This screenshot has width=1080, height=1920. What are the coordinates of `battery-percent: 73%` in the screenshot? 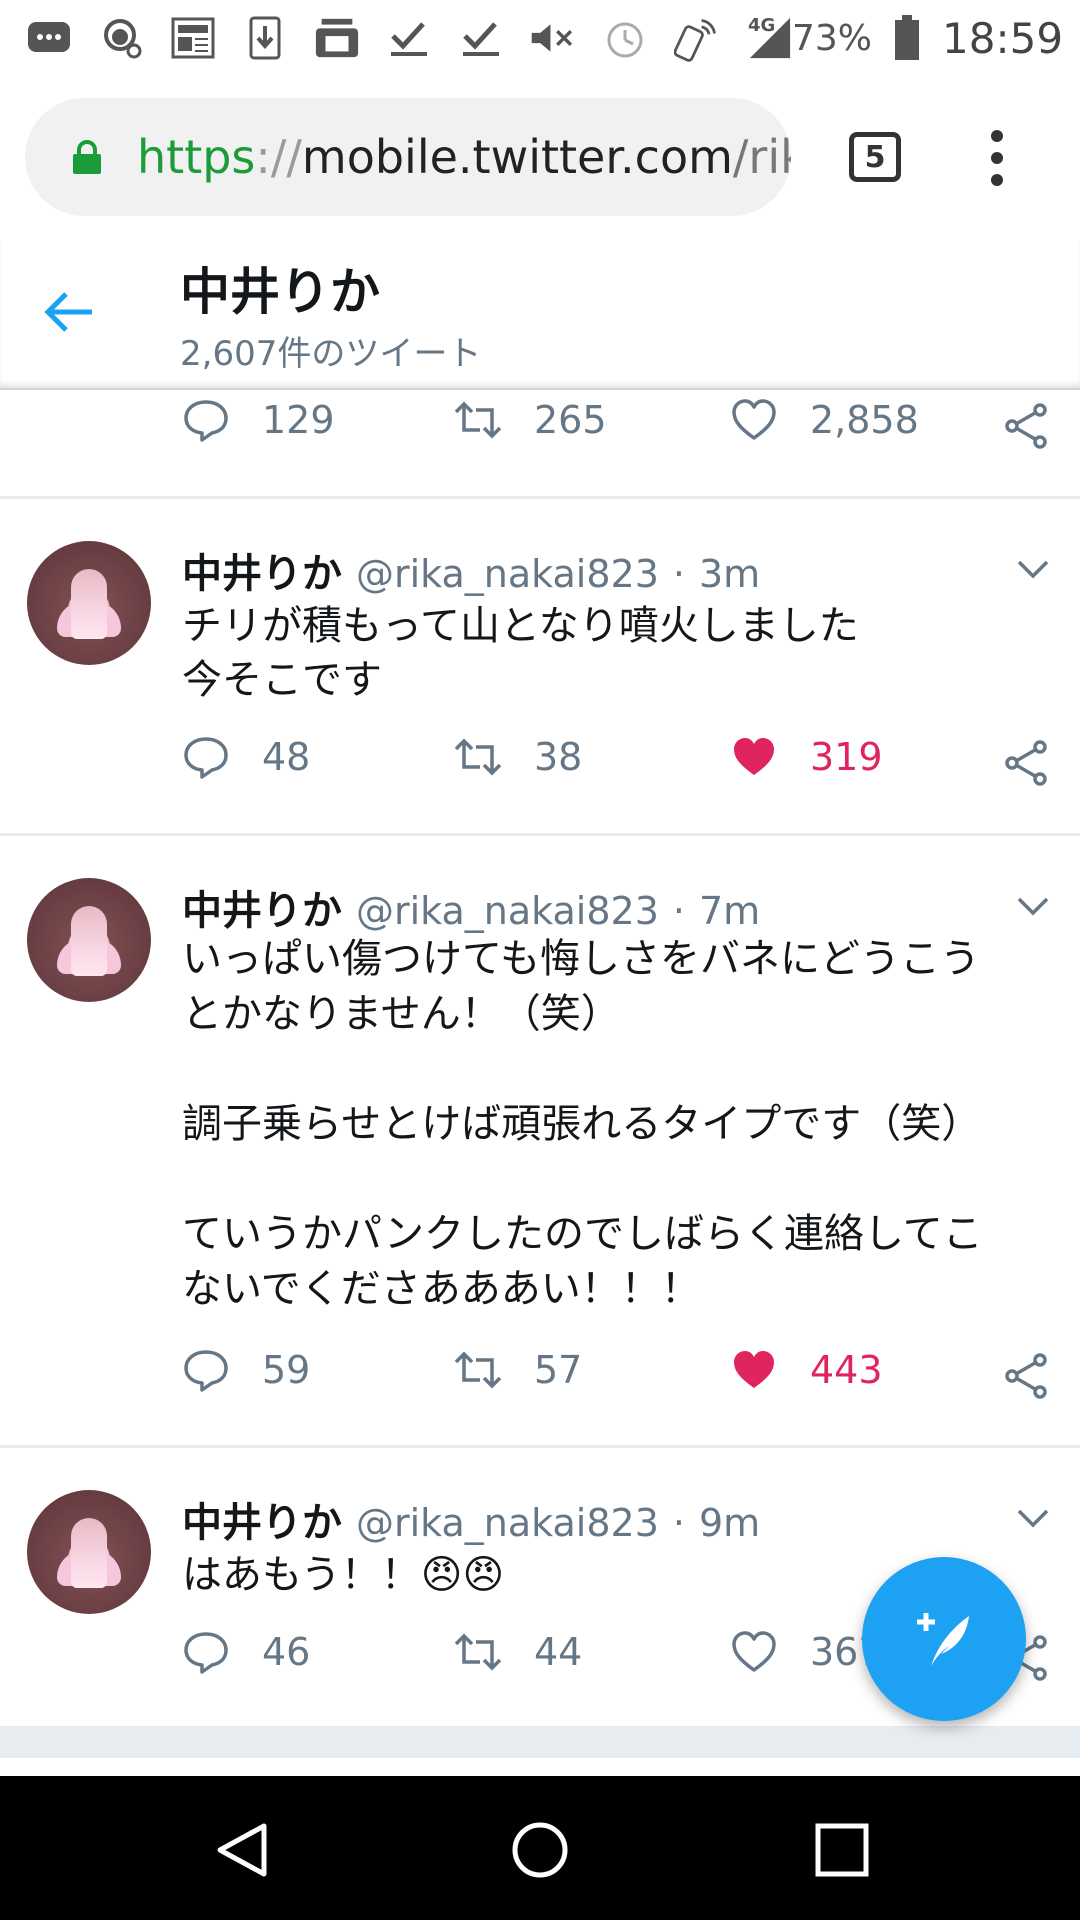 It's located at (832, 38).